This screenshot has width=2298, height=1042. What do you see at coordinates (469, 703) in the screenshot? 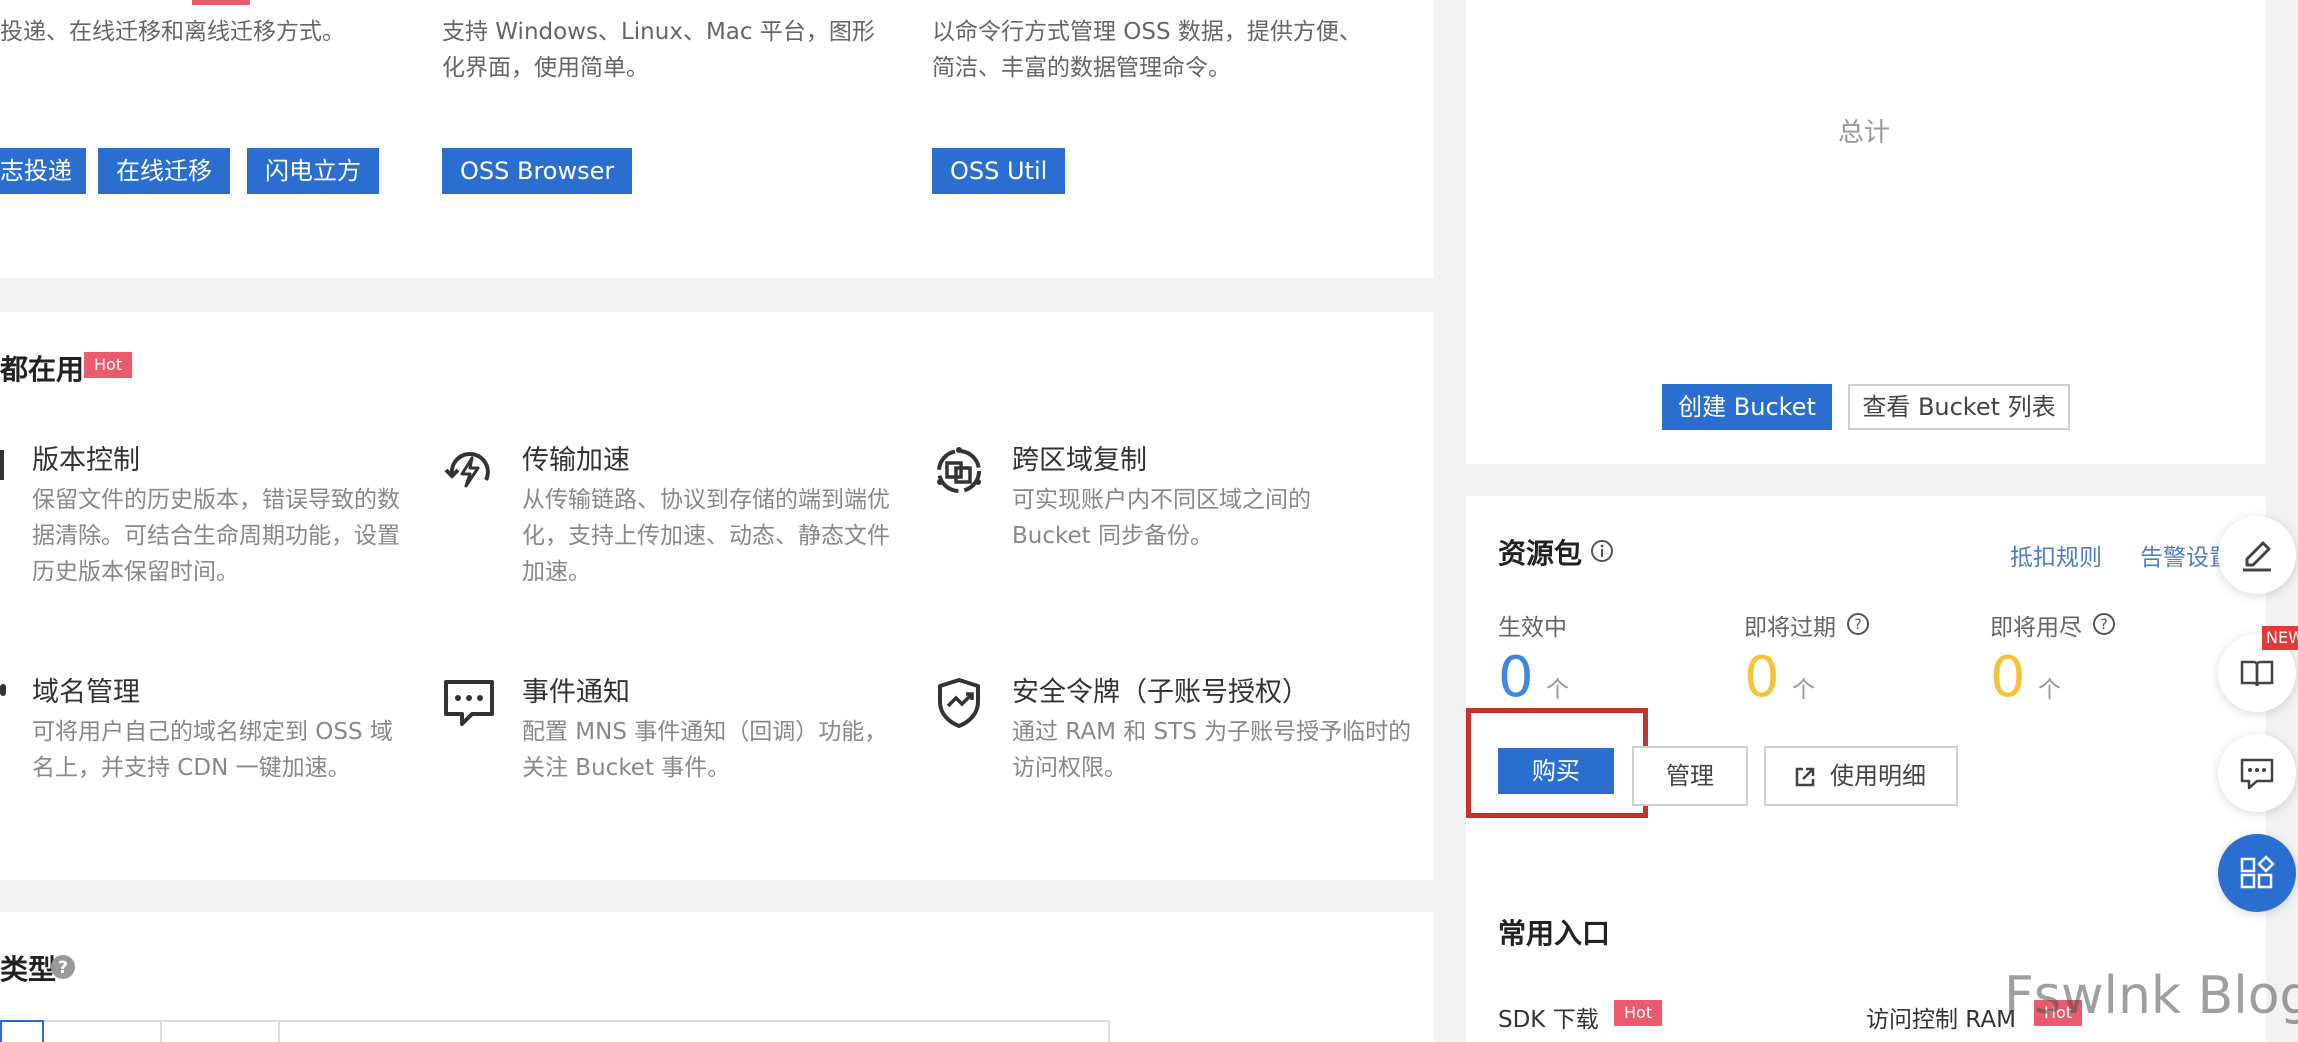
I see `event-notification-icon` at bounding box center [469, 703].